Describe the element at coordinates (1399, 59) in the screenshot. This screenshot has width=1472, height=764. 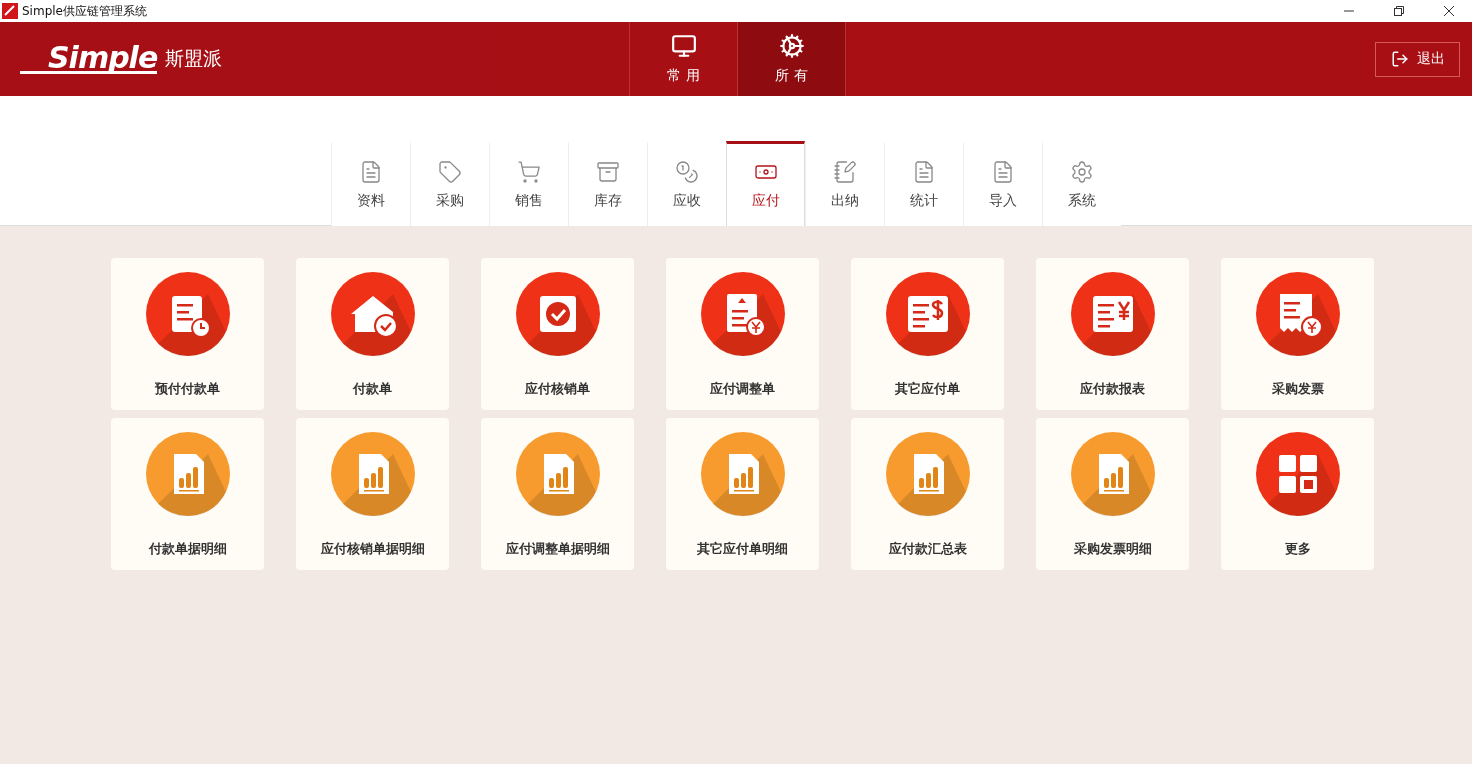
I see `exit-icon` at that location.